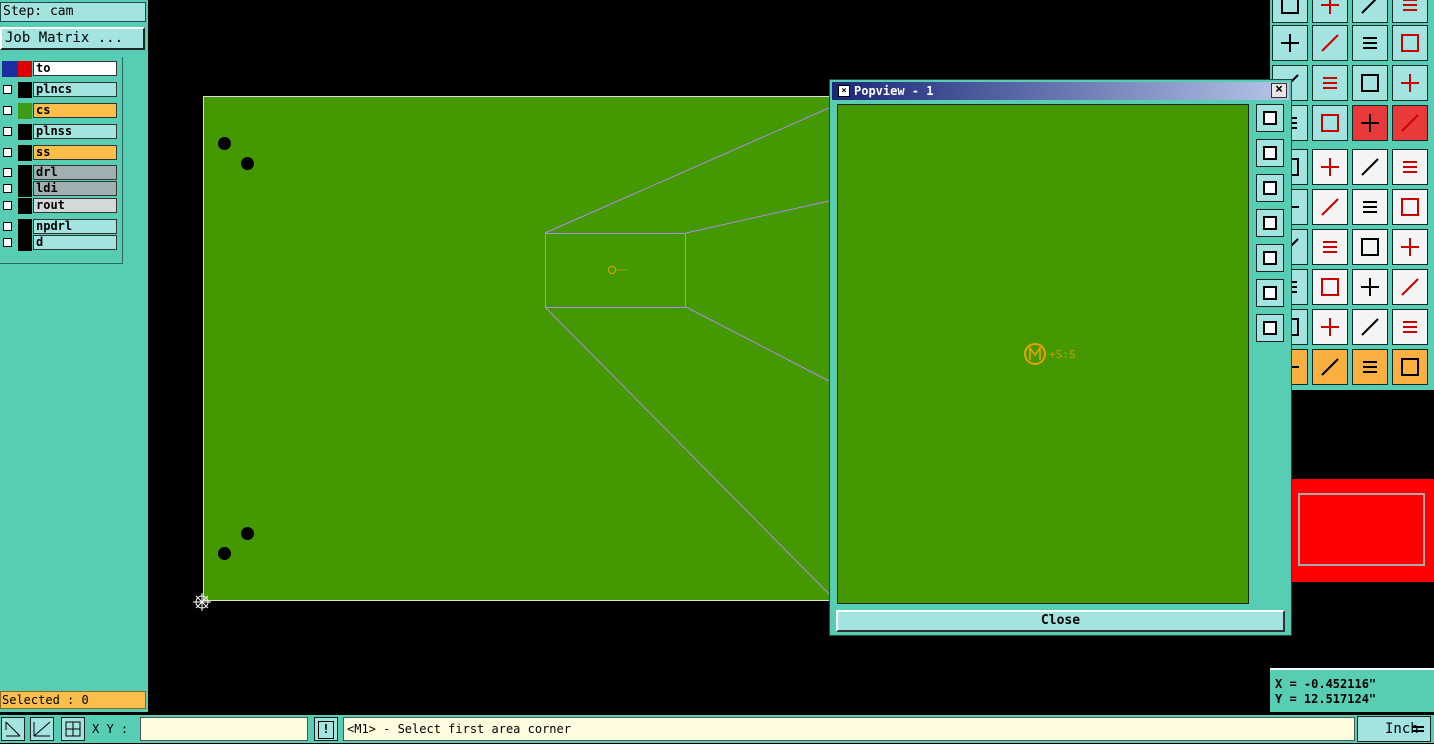 The width and height of the screenshot is (1434, 744). Describe the element at coordinates (1410, 367) in the screenshot. I see `route-cursor-icon` at that location.